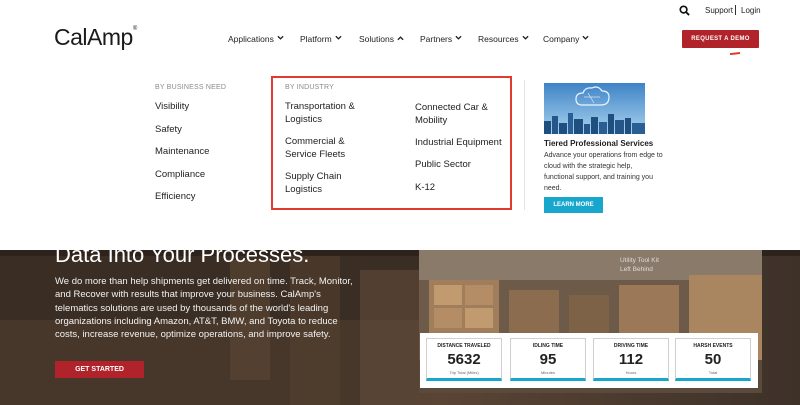 This screenshot has width=800, height=405. I want to click on learn-more-button: LEARN MORE, so click(573, 205).